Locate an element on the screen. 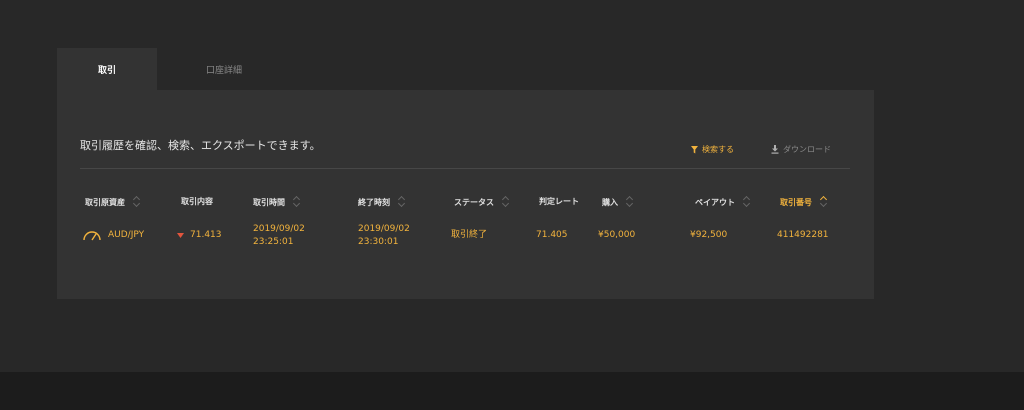 The image size is (1024, 410). filter-icon is located at coordinates (694, 149).